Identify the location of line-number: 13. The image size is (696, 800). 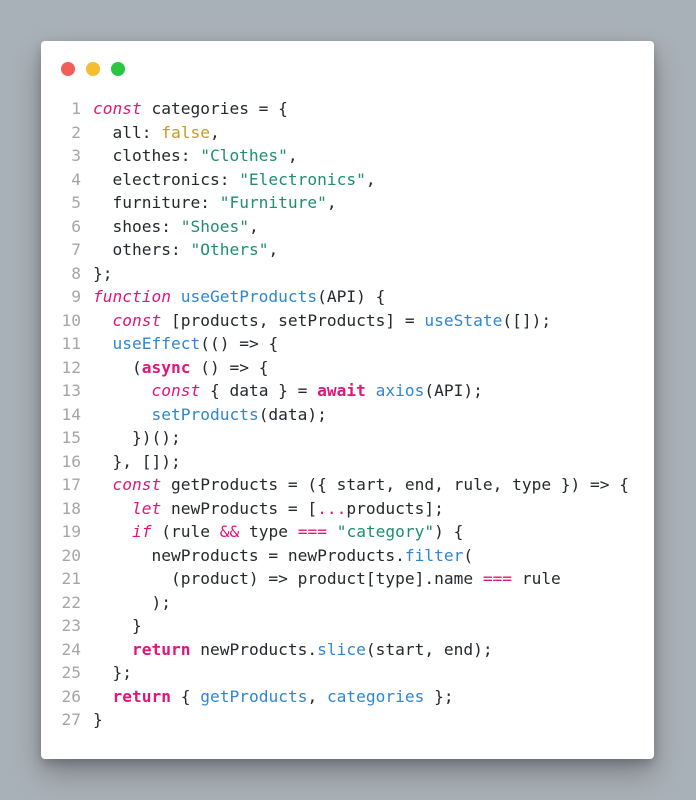
(71, 390).